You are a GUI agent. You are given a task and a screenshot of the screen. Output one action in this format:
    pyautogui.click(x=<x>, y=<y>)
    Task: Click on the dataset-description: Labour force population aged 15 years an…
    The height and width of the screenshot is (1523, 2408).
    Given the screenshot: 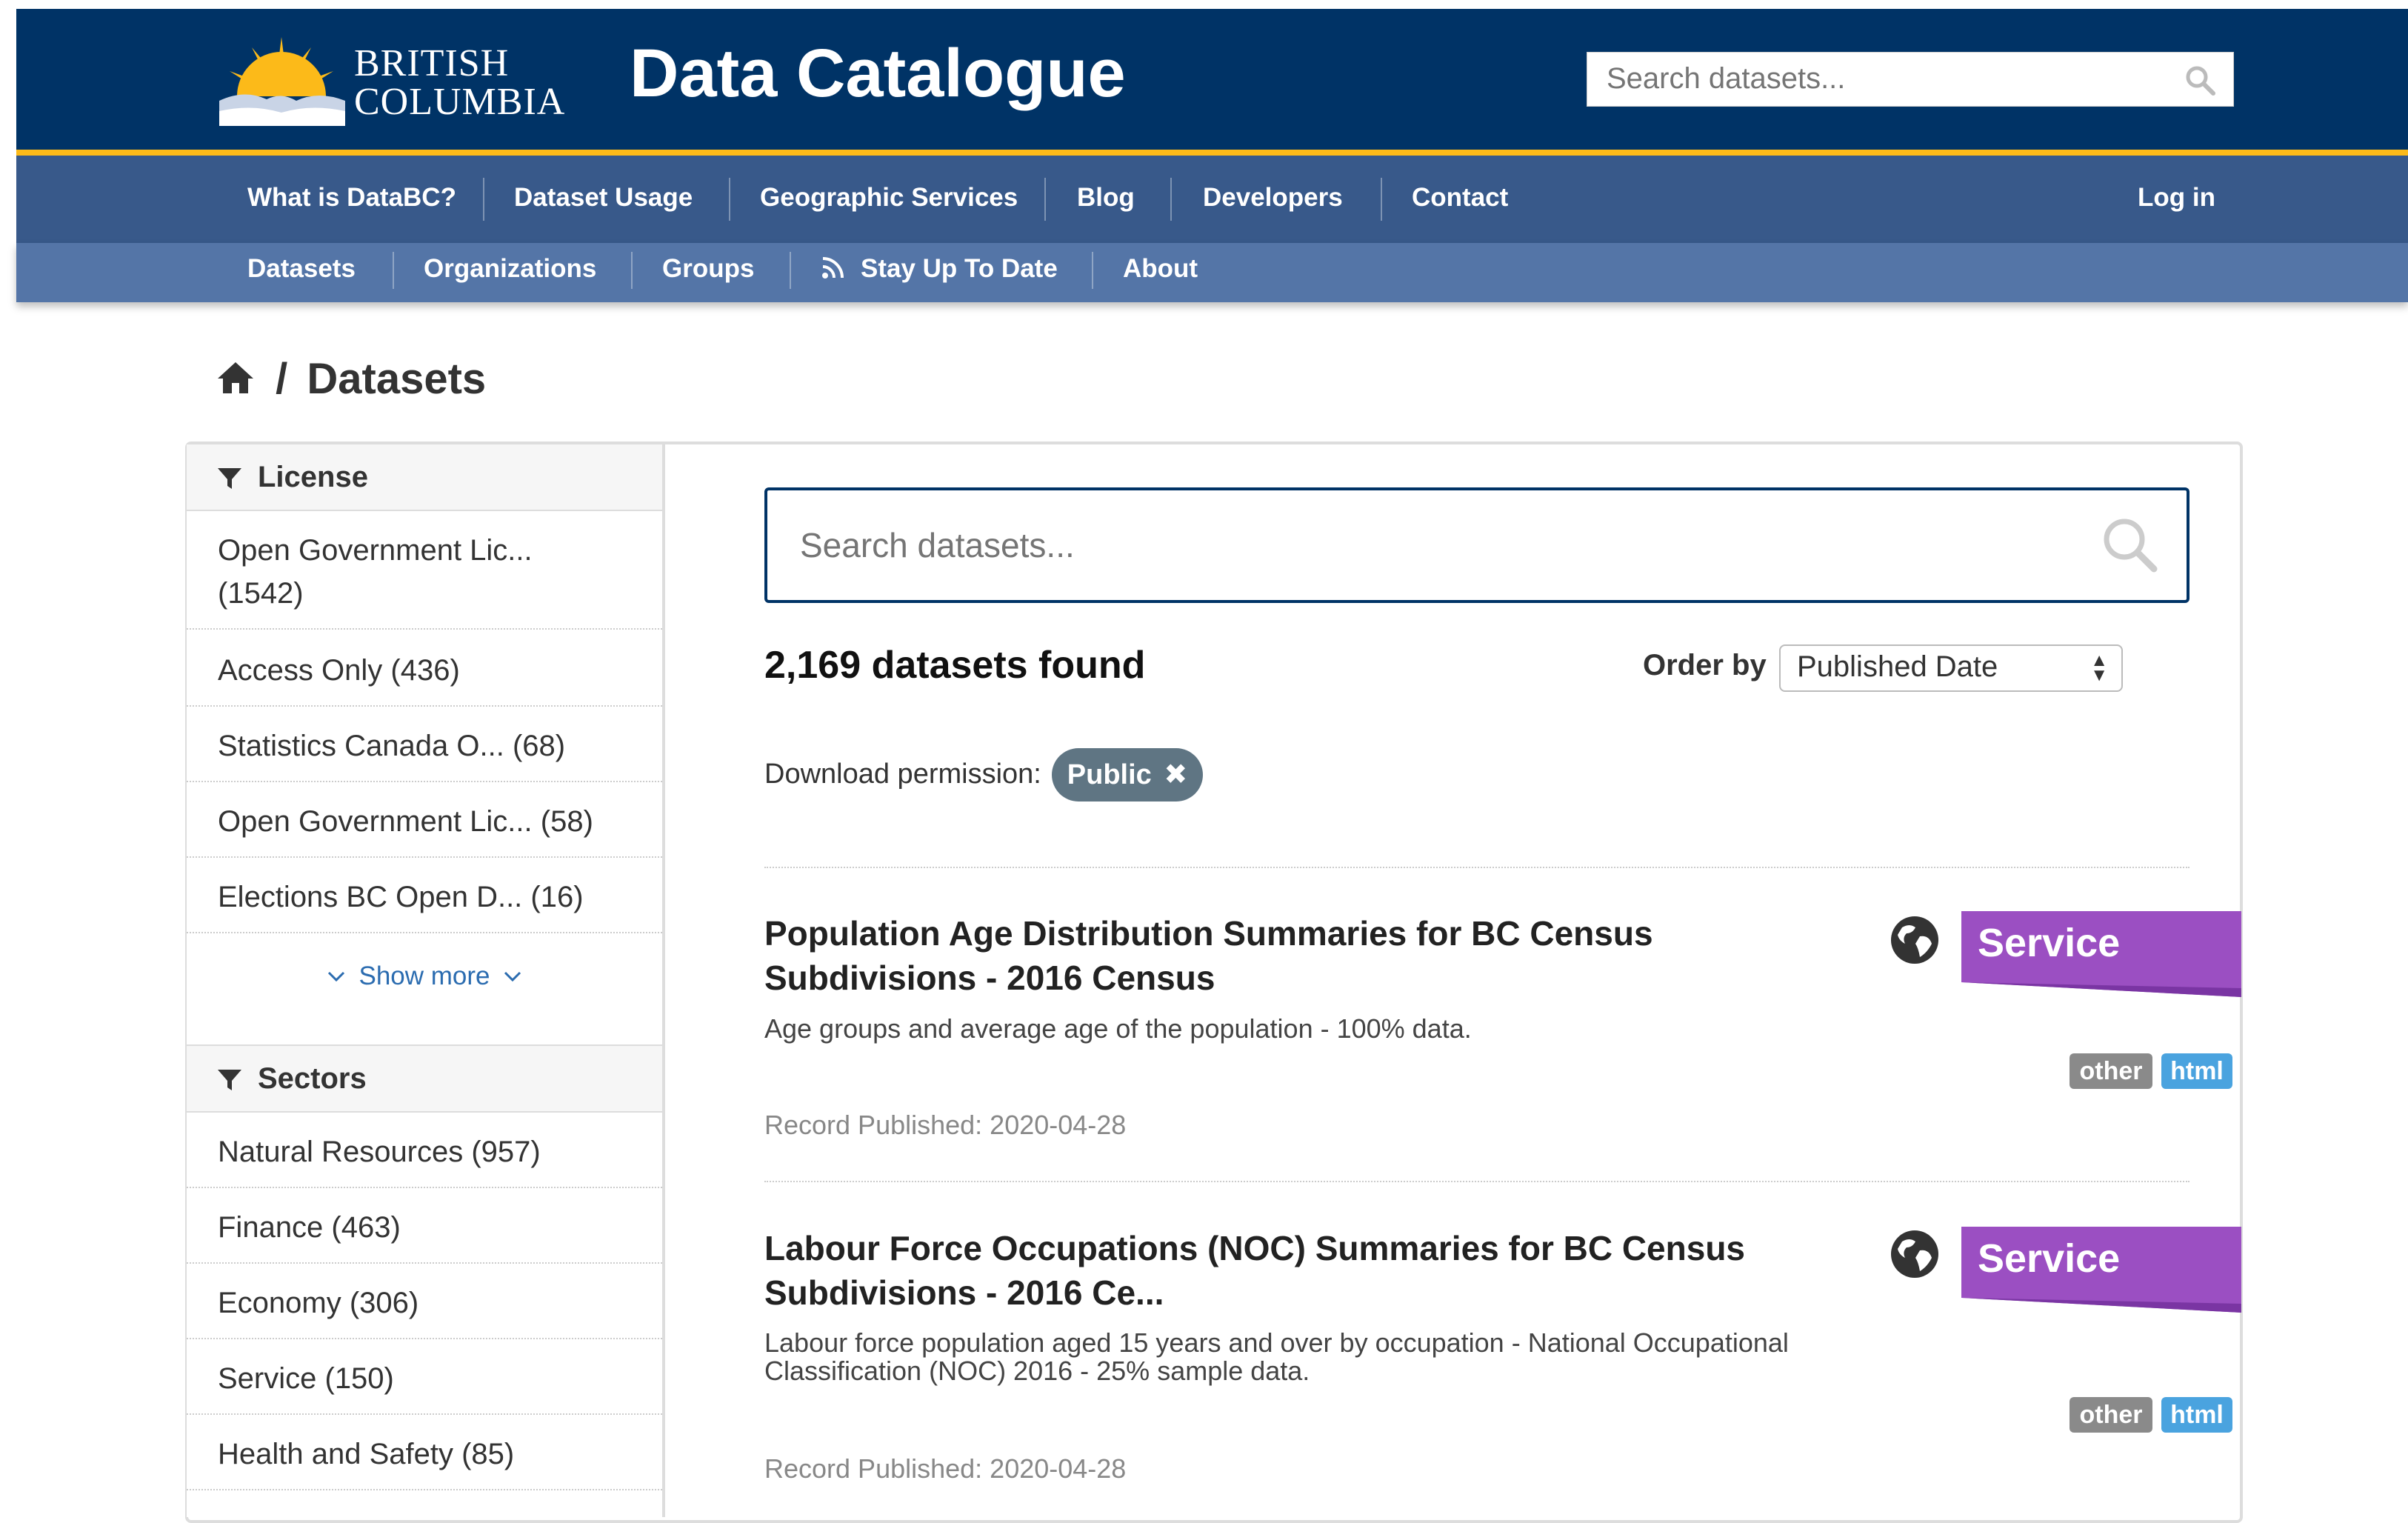 What is the action you would take?
    pyautogui.click(x=1319, y=1357)
    